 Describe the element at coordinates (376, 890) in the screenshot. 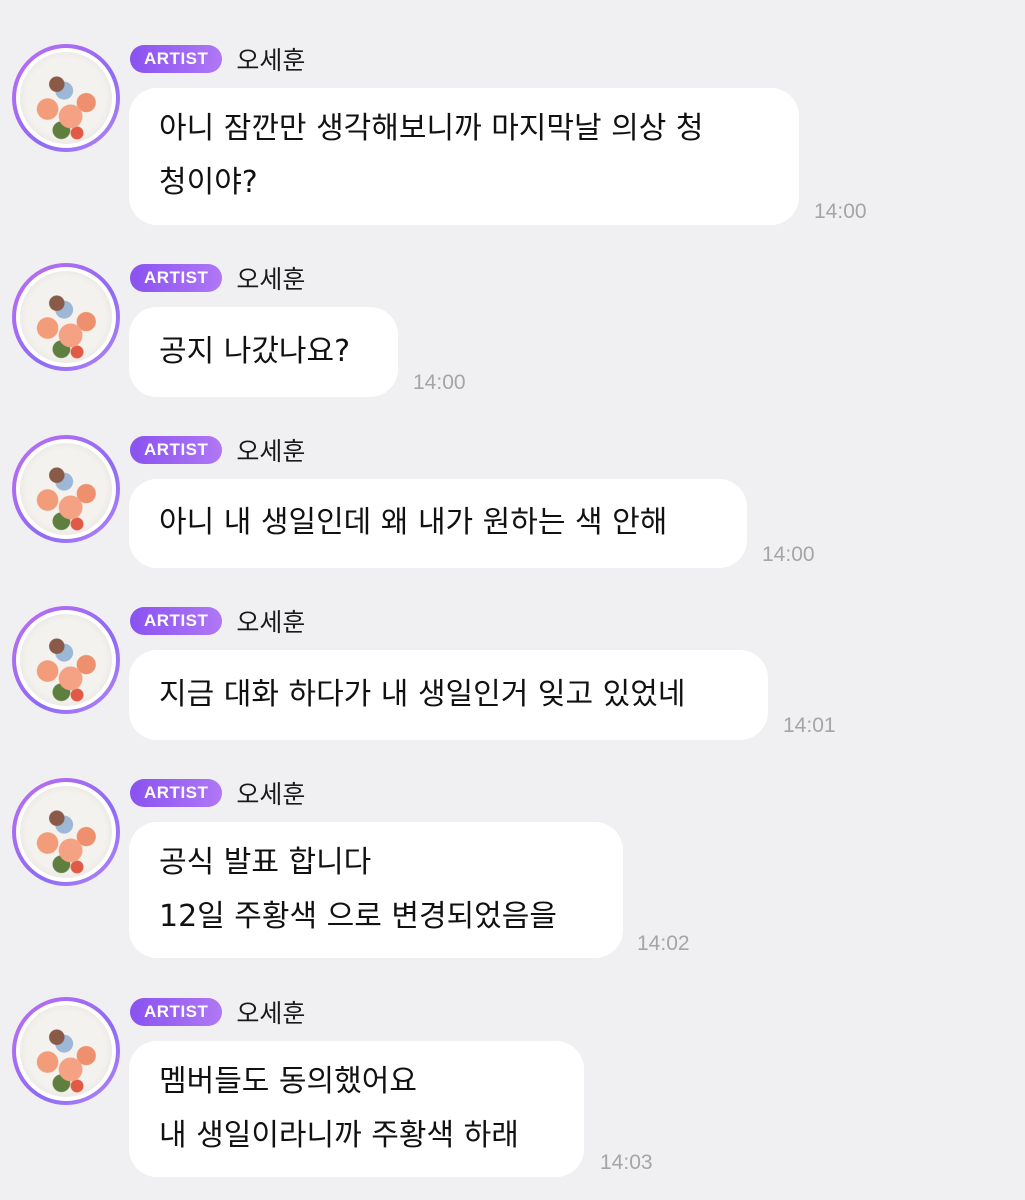

I see `message-bubble: 공식 발표 합니다 12일 주황색 으로 변경되었음을` at that location.